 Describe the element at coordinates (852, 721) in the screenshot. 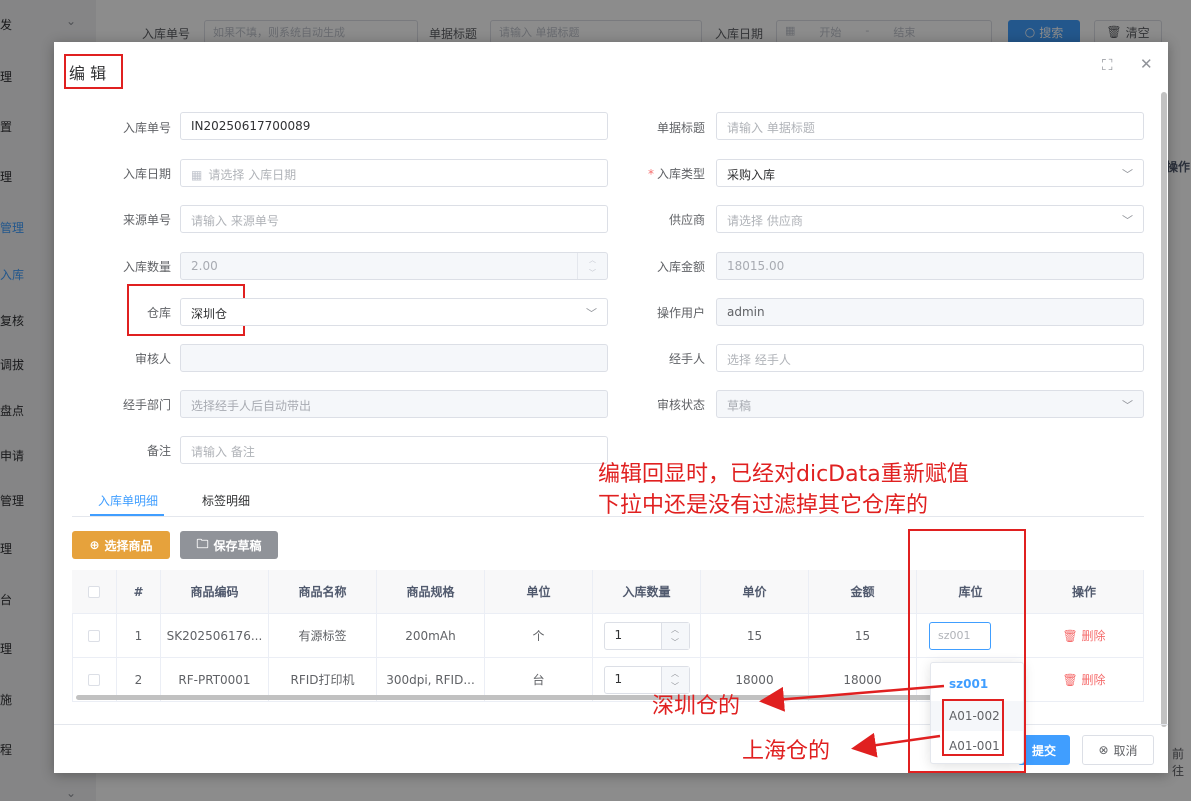

I see `annotation-arrows` at that location.